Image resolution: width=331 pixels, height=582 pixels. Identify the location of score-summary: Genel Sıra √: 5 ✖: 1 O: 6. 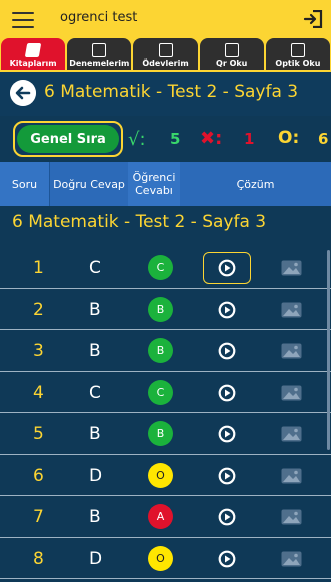
(165, 139).